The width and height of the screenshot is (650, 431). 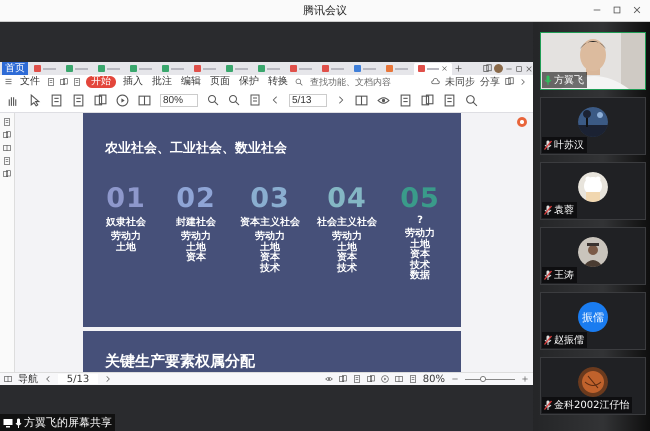 I want to click on participant-name: 赵振儒, so click(x=569, y=340).